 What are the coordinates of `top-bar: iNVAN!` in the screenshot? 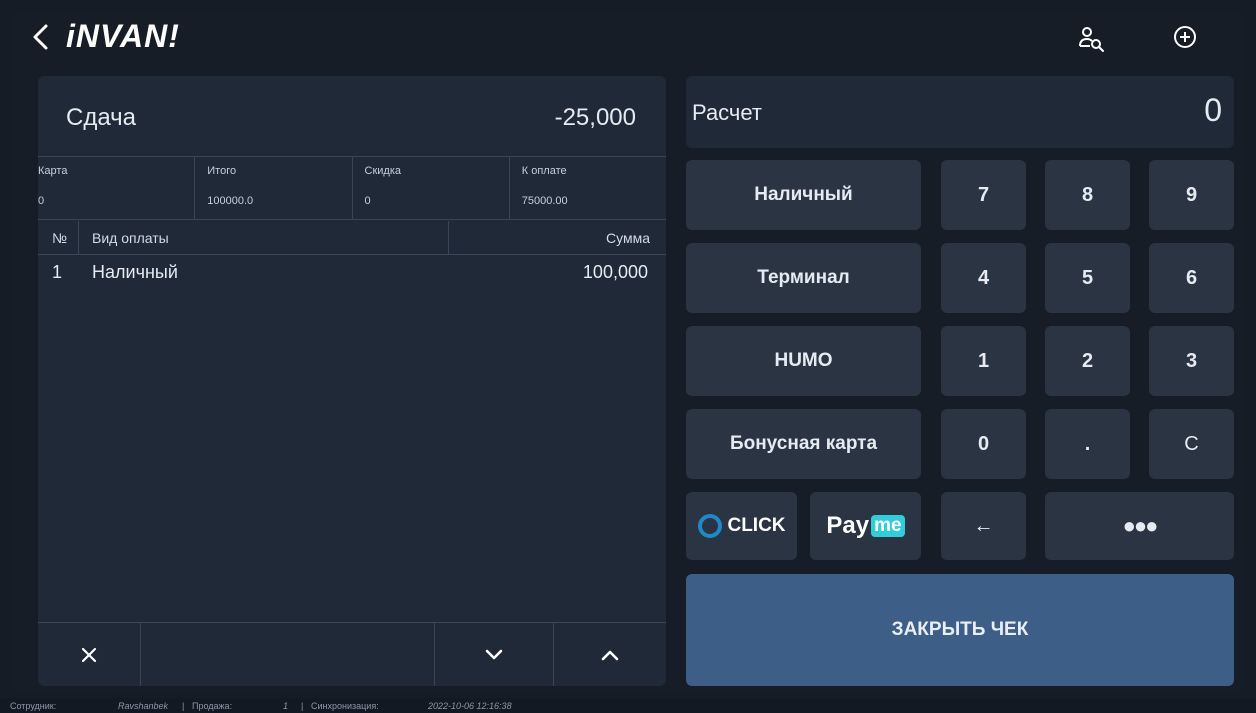 It's located at (628, 31).